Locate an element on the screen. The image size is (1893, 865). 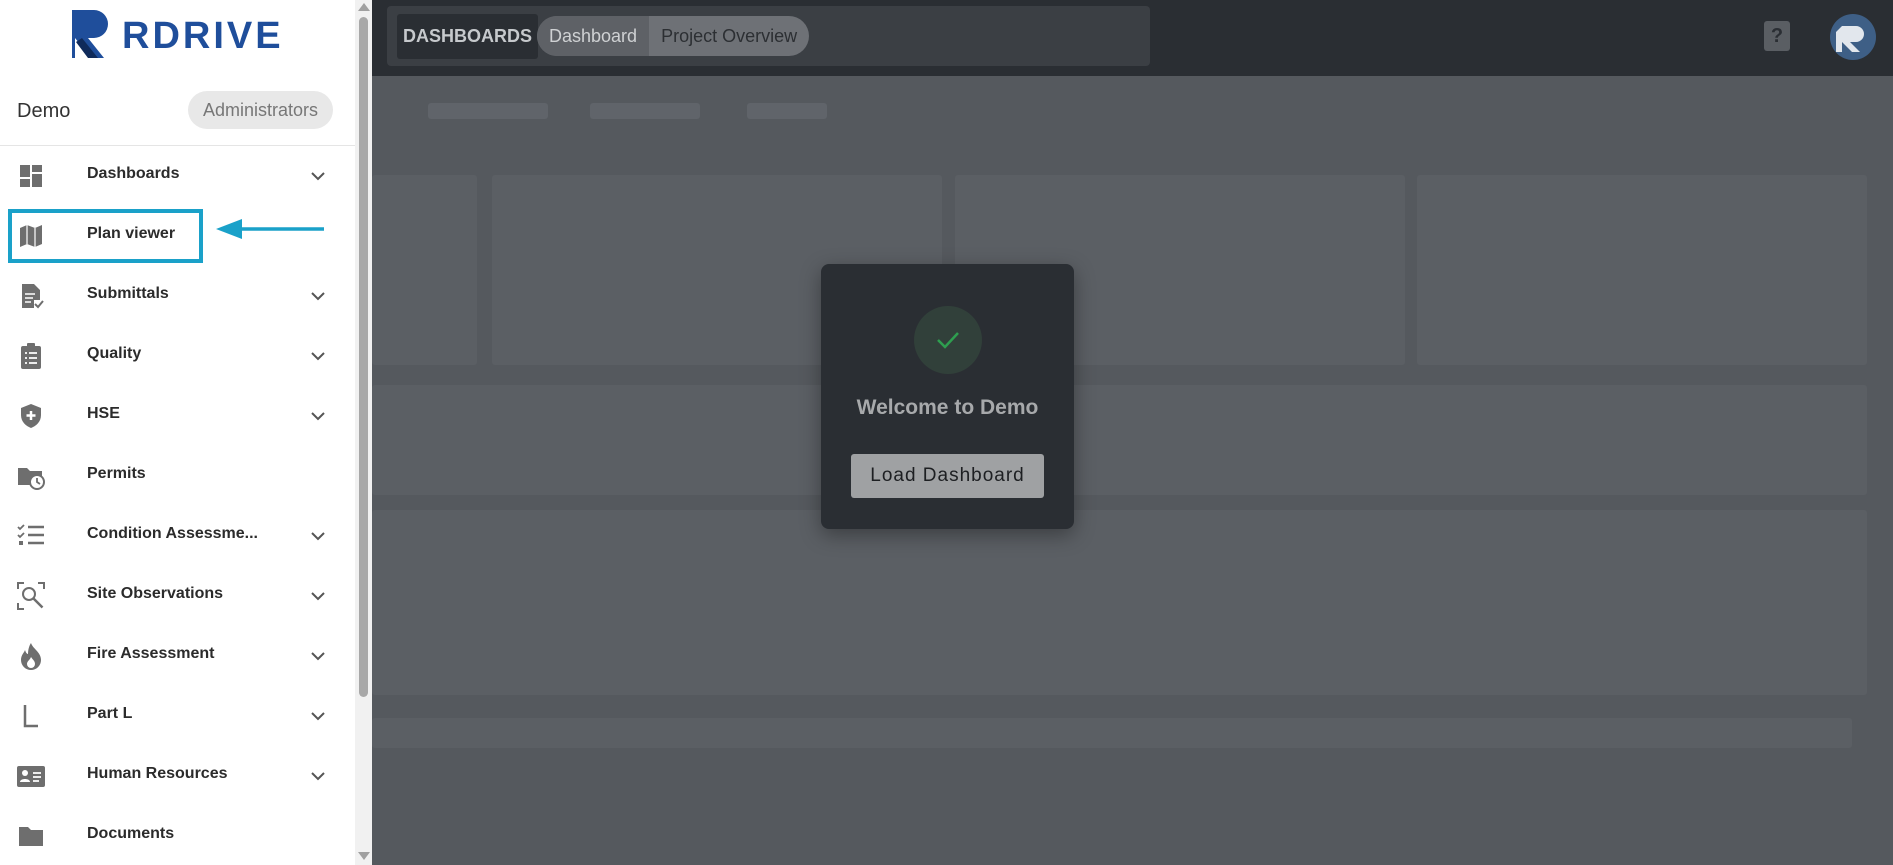
breadcrumb-current: Project Overview is located at coordinates (729, 36).